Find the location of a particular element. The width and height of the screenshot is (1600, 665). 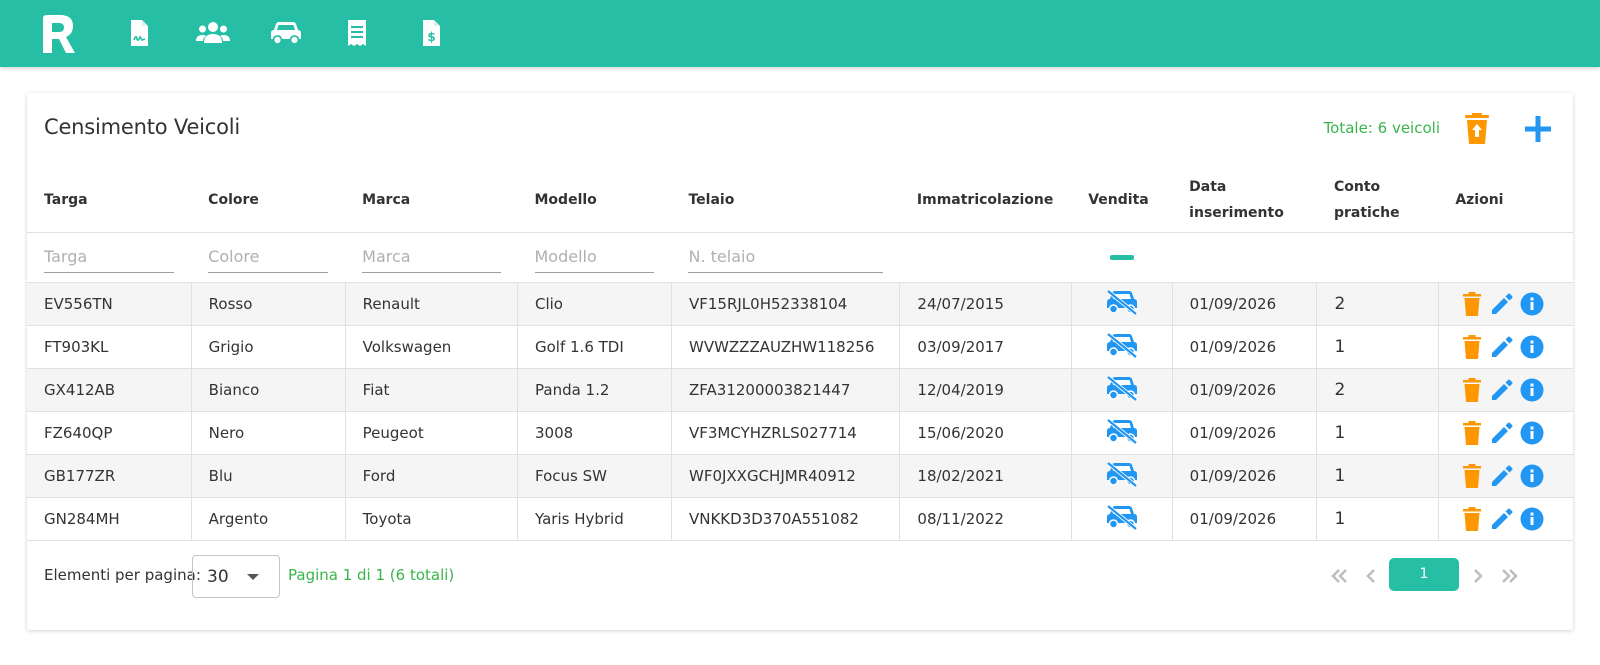

col-header-colore: Colore is located at coordinates (268, 200).